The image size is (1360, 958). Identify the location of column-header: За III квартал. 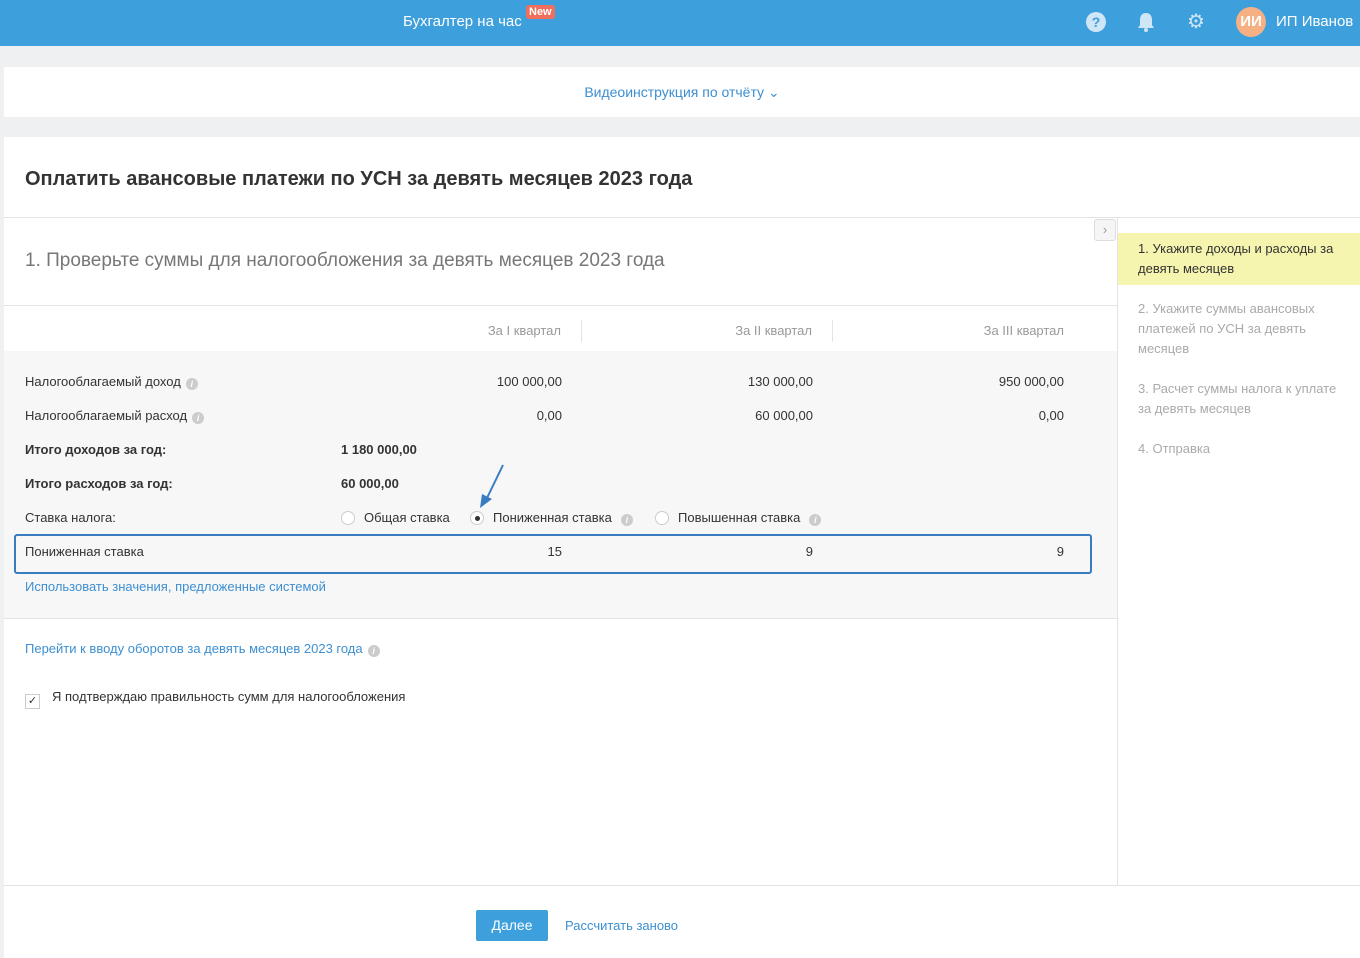
(1023, 330).